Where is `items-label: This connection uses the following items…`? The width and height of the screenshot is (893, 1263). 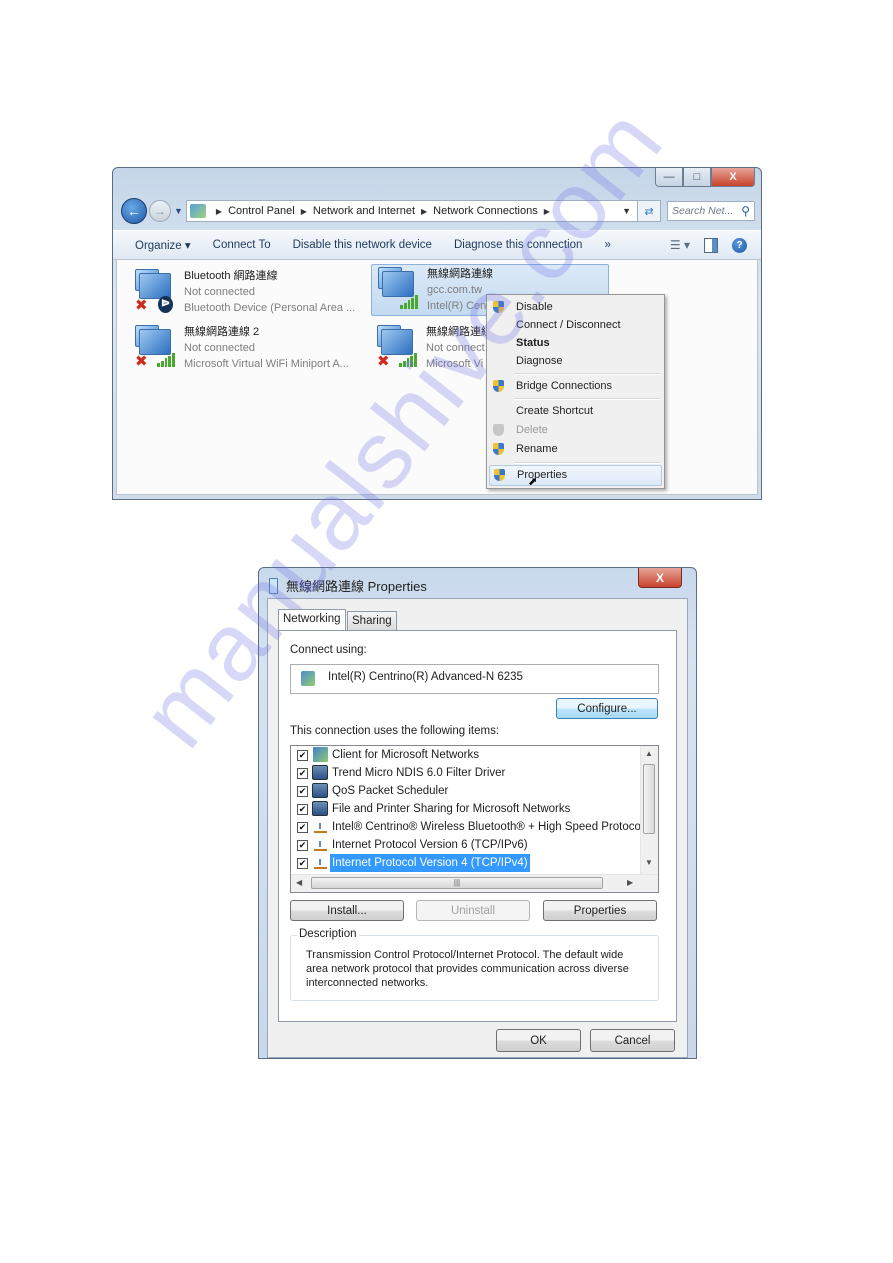
items-label: This connection uses the following items… is located at coordinates (395, 731).